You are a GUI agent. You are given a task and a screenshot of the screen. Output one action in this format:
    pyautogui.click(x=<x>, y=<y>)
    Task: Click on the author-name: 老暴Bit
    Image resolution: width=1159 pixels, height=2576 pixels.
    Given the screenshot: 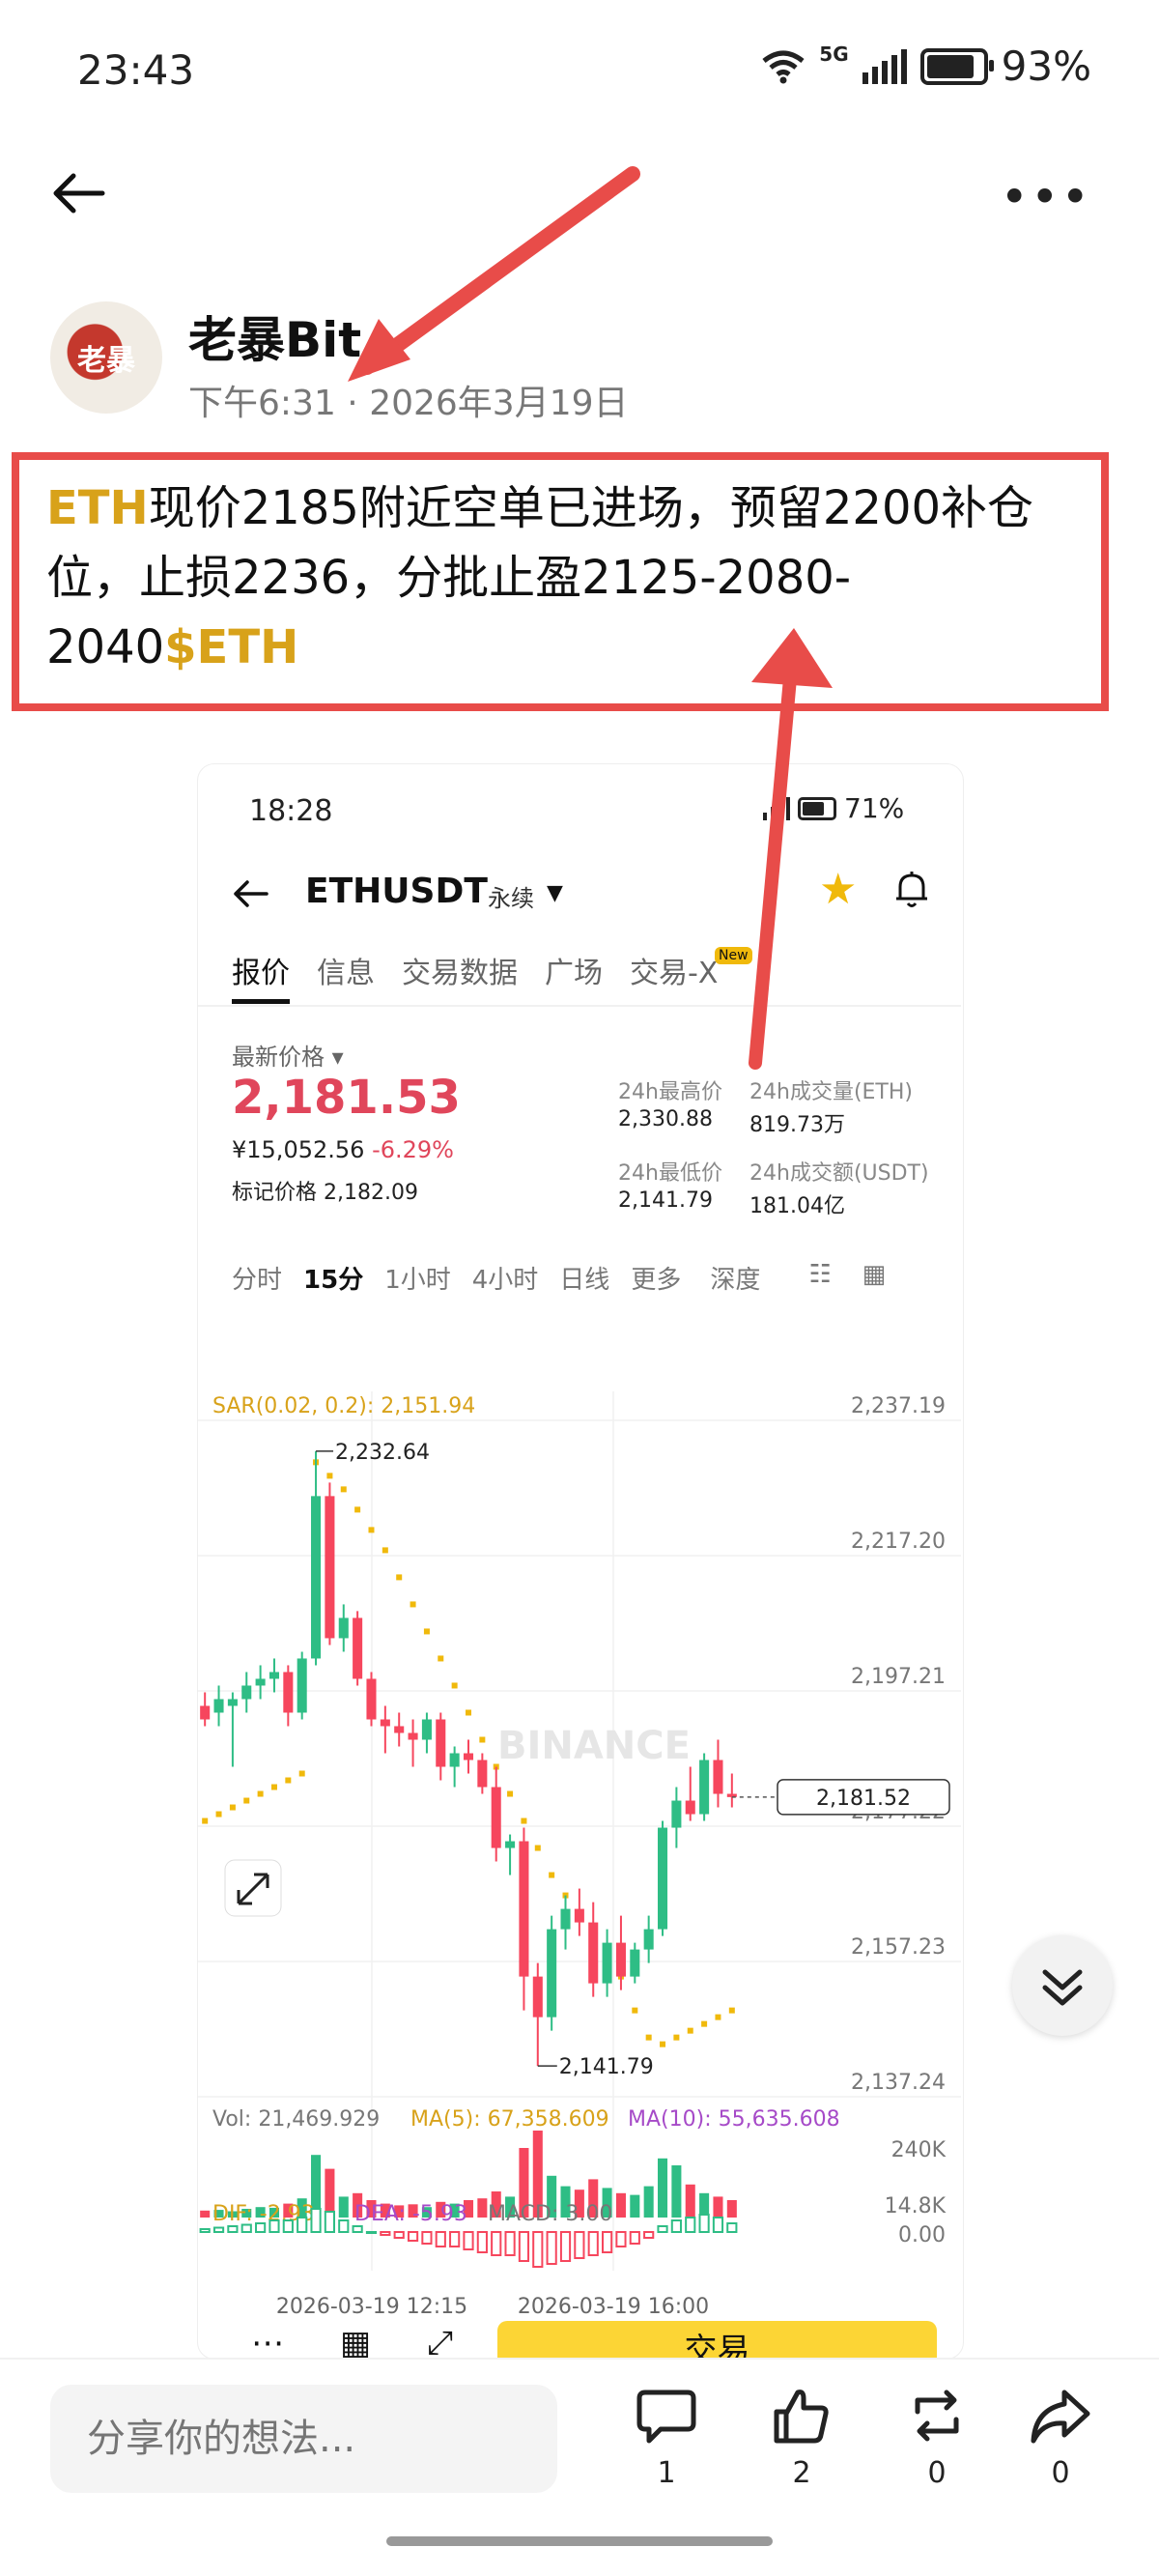 What is the action you would take?
    pyautogui.click(x=274, y=336)
    